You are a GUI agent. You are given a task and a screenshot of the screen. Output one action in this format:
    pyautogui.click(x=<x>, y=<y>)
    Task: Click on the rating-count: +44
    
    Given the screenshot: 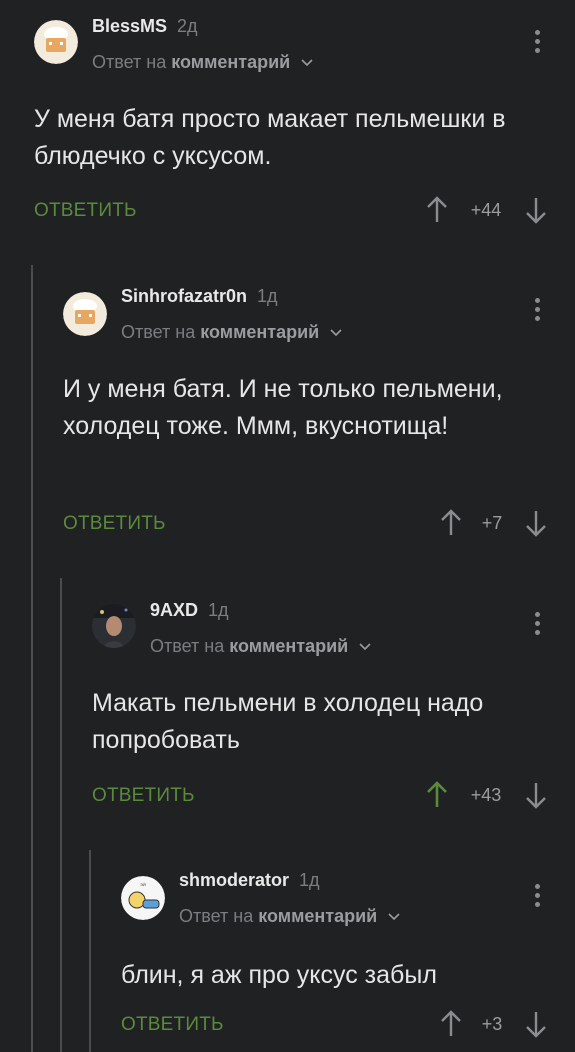 What is the action you would take?
    pyautogui.click(x=486, y=210)
    